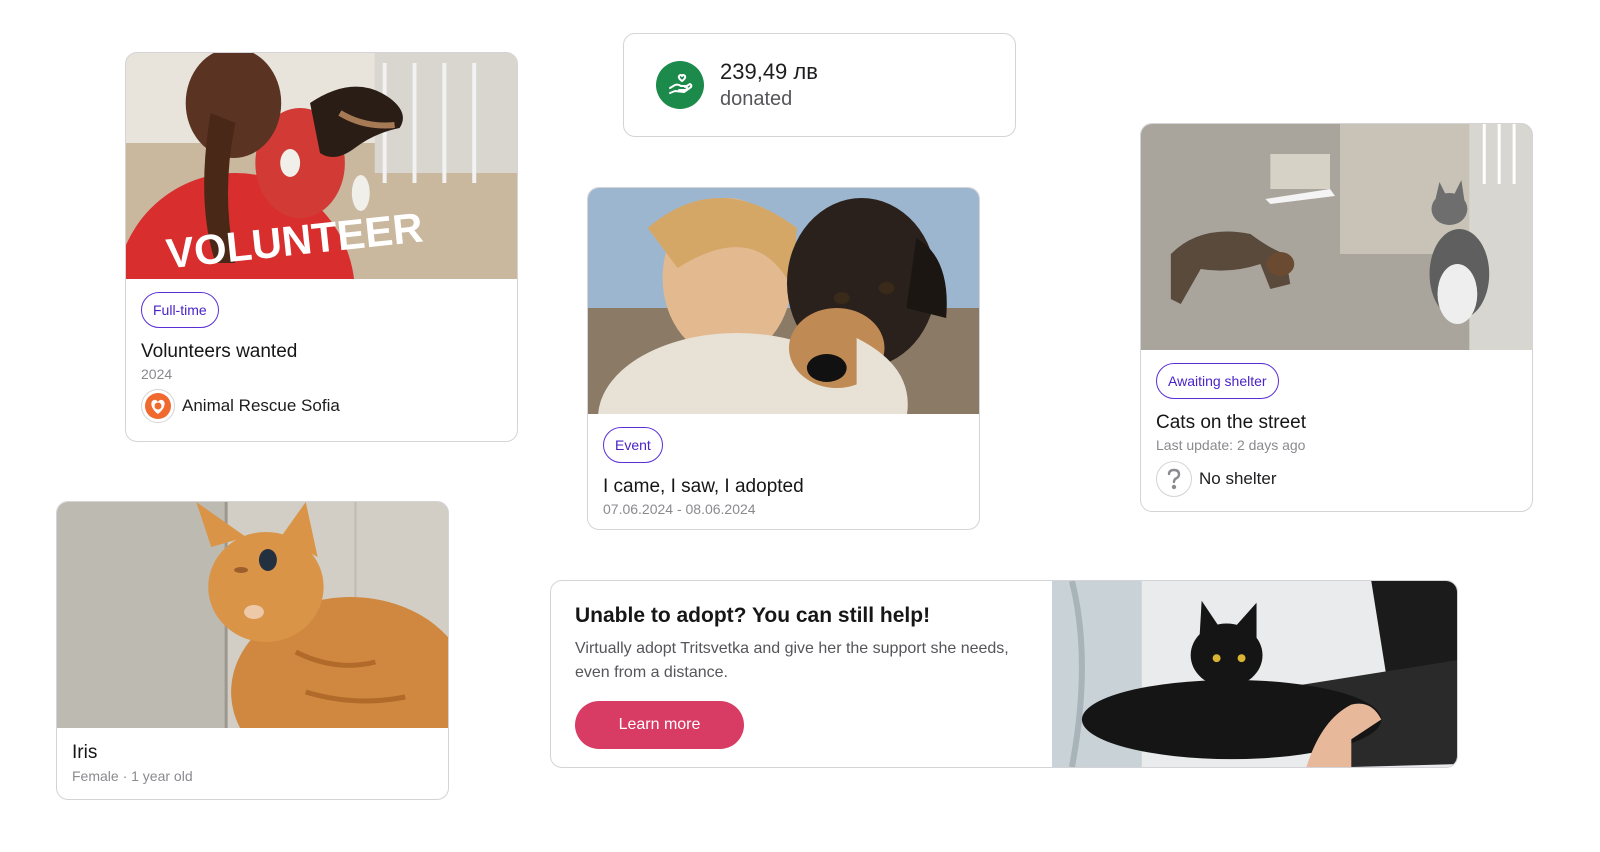 The width and height of the screenshot is (1600, 852). What do you see at coordinates (679, 509) in the screenshot?
I see `event-dates: 07.06.2024 - 08.06.2024` at bounding box center [679, 509].